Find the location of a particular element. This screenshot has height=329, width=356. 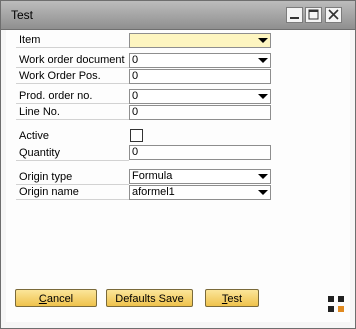

cancel-button-mnemonic: C is located at coordinates (42, 299).